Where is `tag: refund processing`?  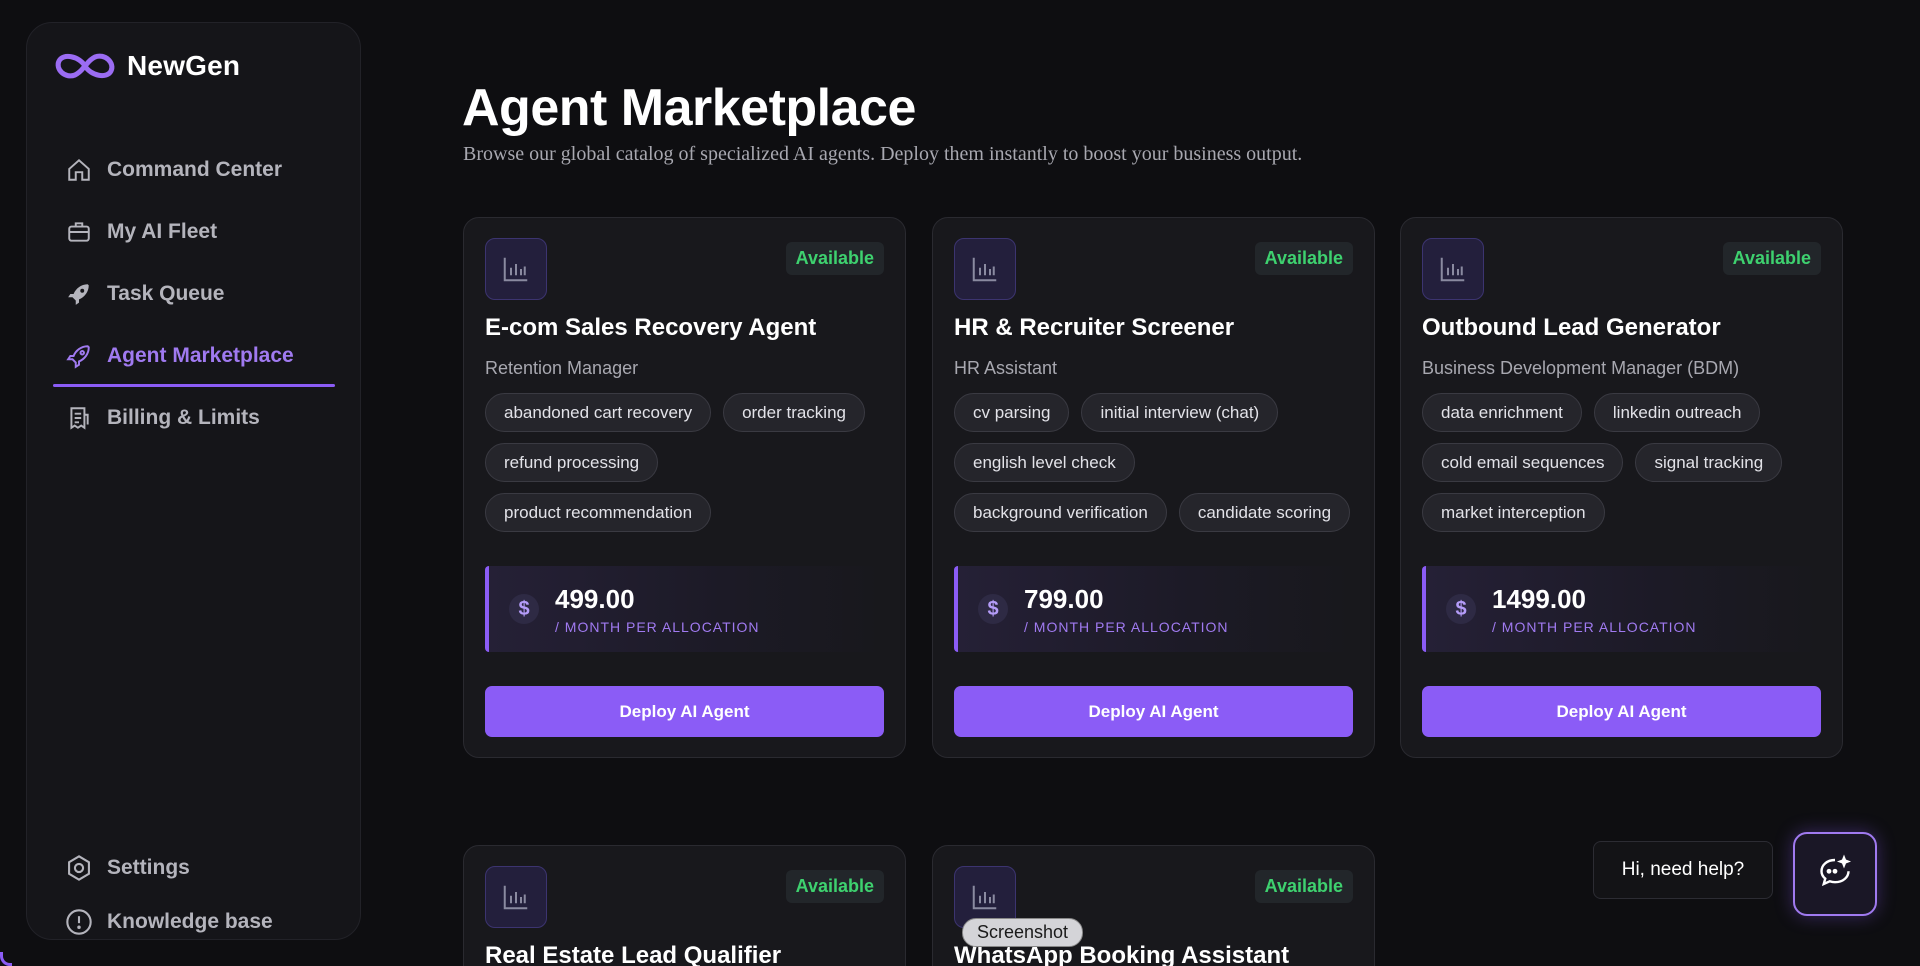
tag: refund processing is located at coordinates (572, 462).